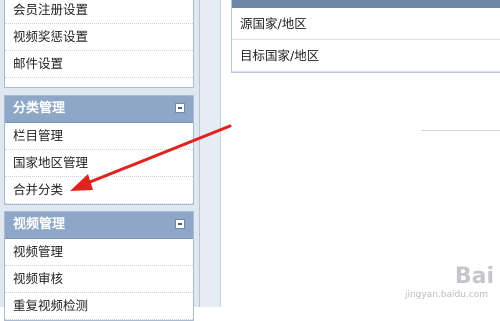  I want to click on sidebar-item-column-management: 栏目管理, so click(99, 136).